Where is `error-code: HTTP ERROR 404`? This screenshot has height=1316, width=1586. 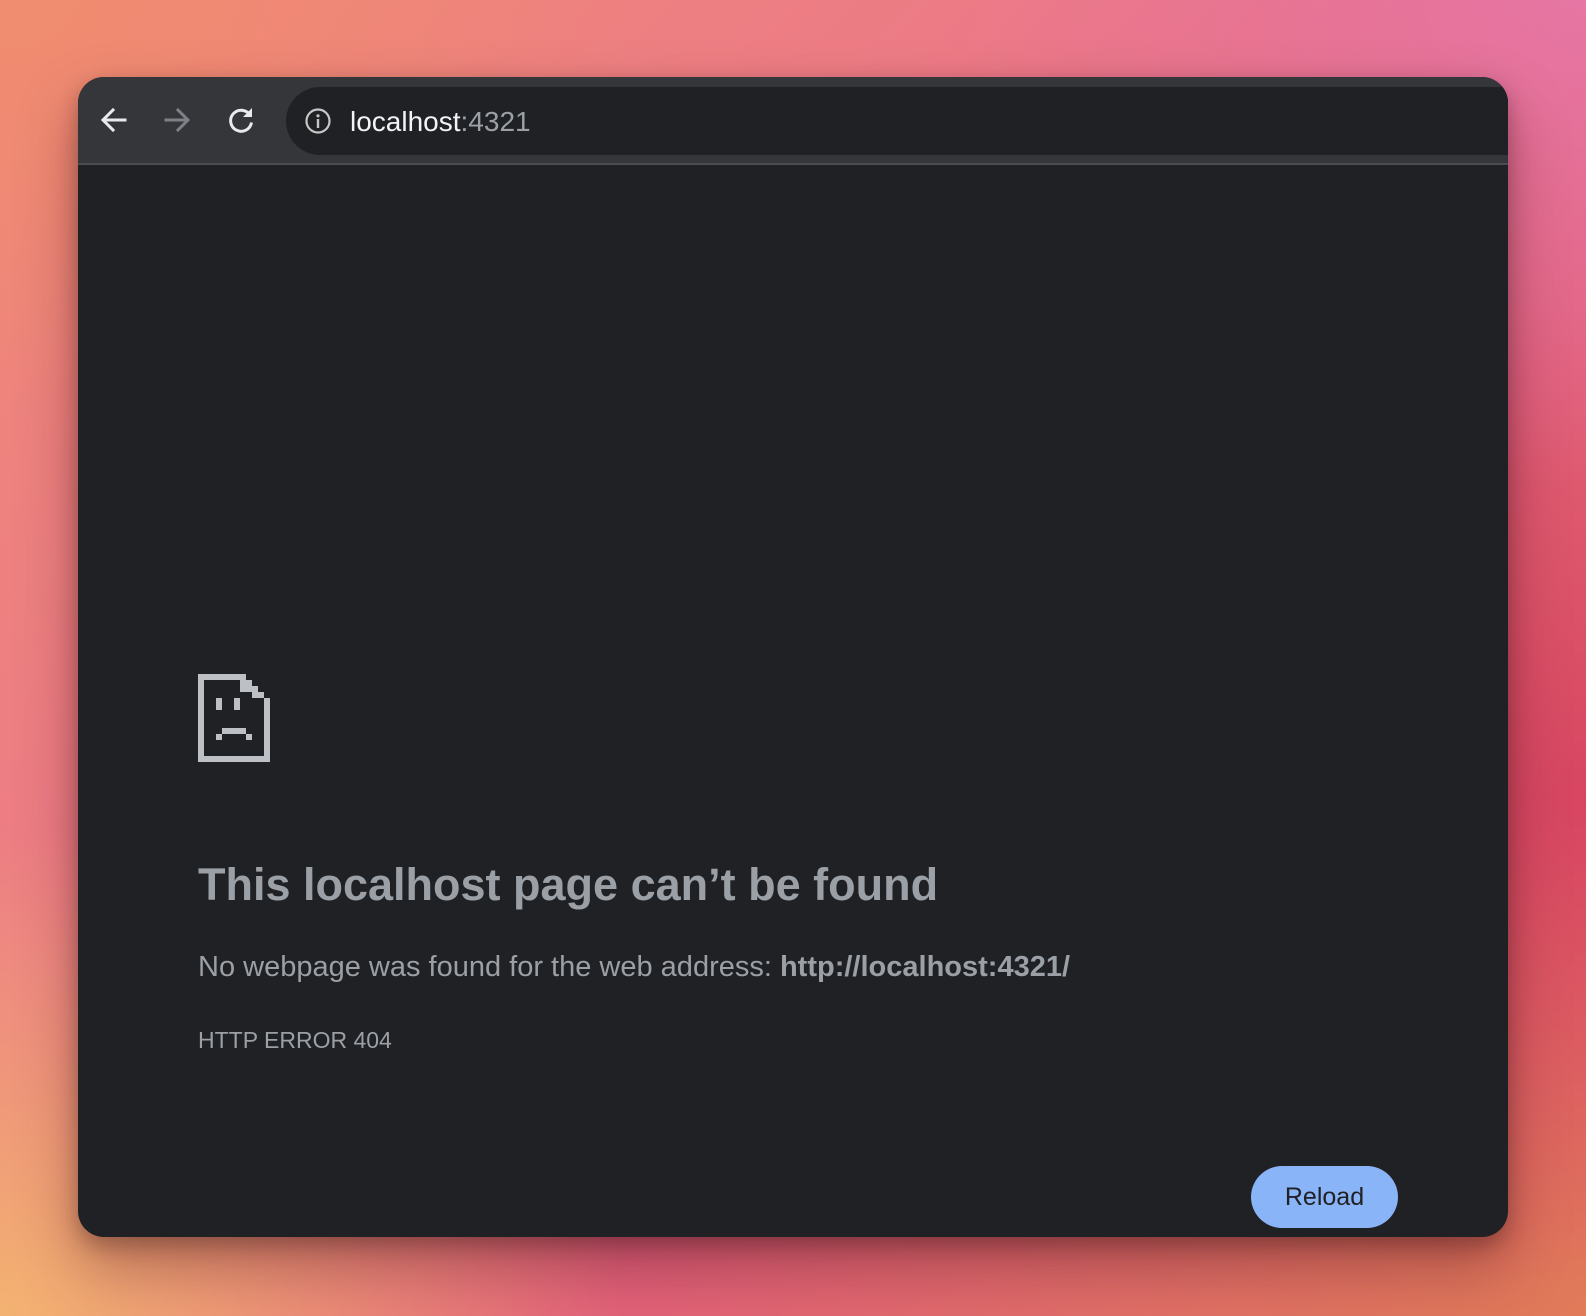
error-code: HTTP ERROR 404 is located at coordinates (295, 1040).